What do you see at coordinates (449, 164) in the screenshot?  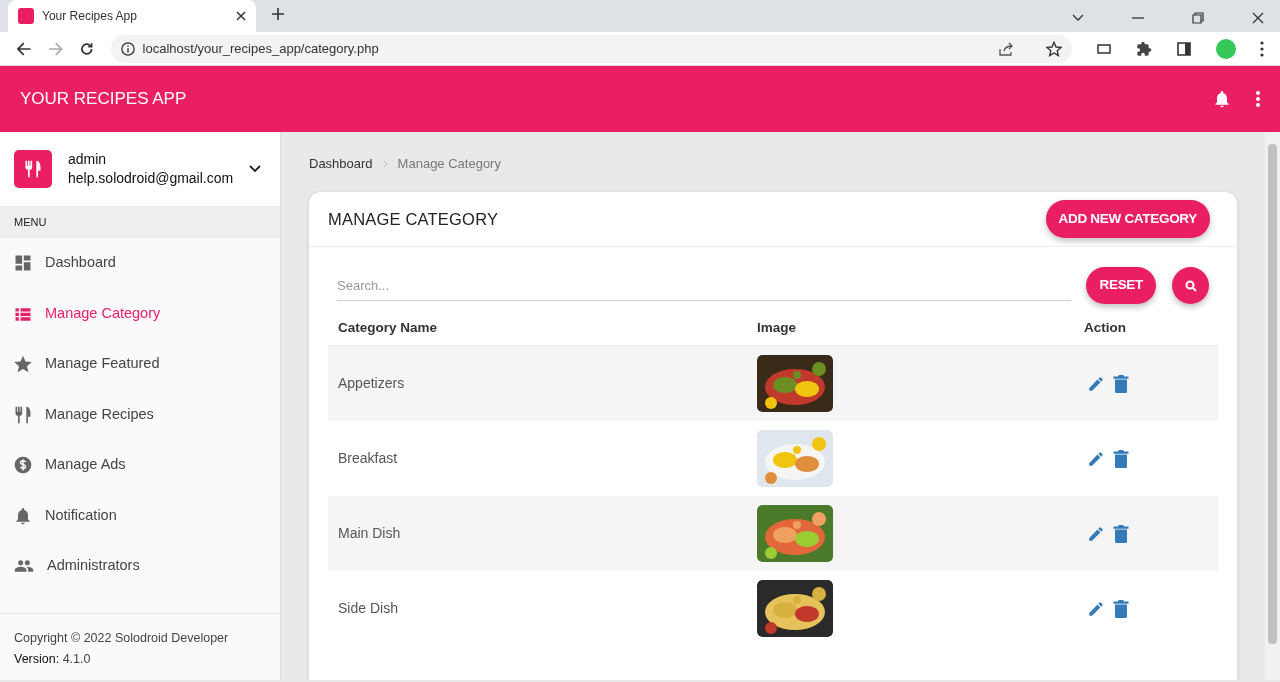 I see `breadcrumb-item: Manage Category` at bounding box center [449, 164].